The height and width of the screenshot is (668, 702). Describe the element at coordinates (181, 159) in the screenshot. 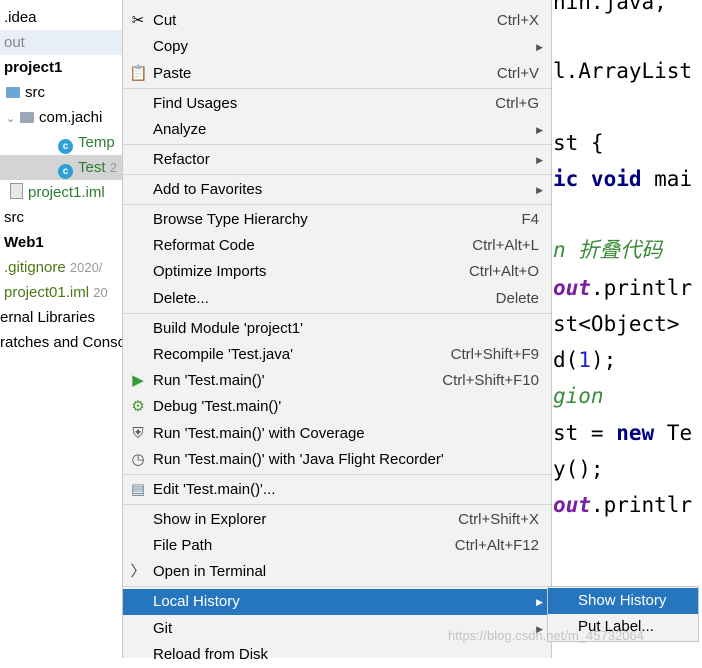

I see `menu-item-label: Refactor` at that location.